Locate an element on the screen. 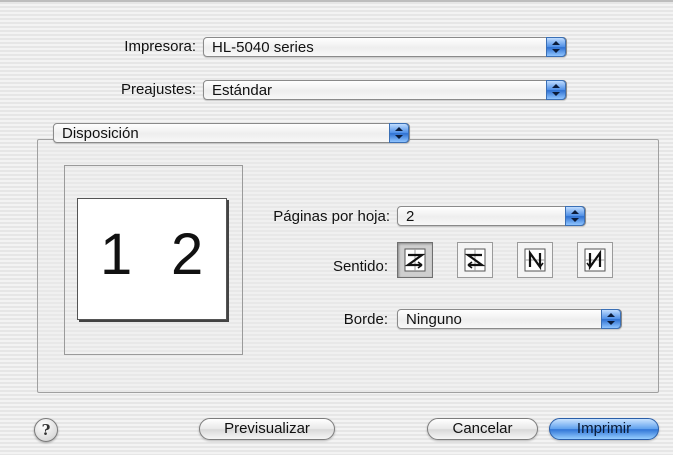  border-popup: Ninguno is located at coordinates (509, 319).